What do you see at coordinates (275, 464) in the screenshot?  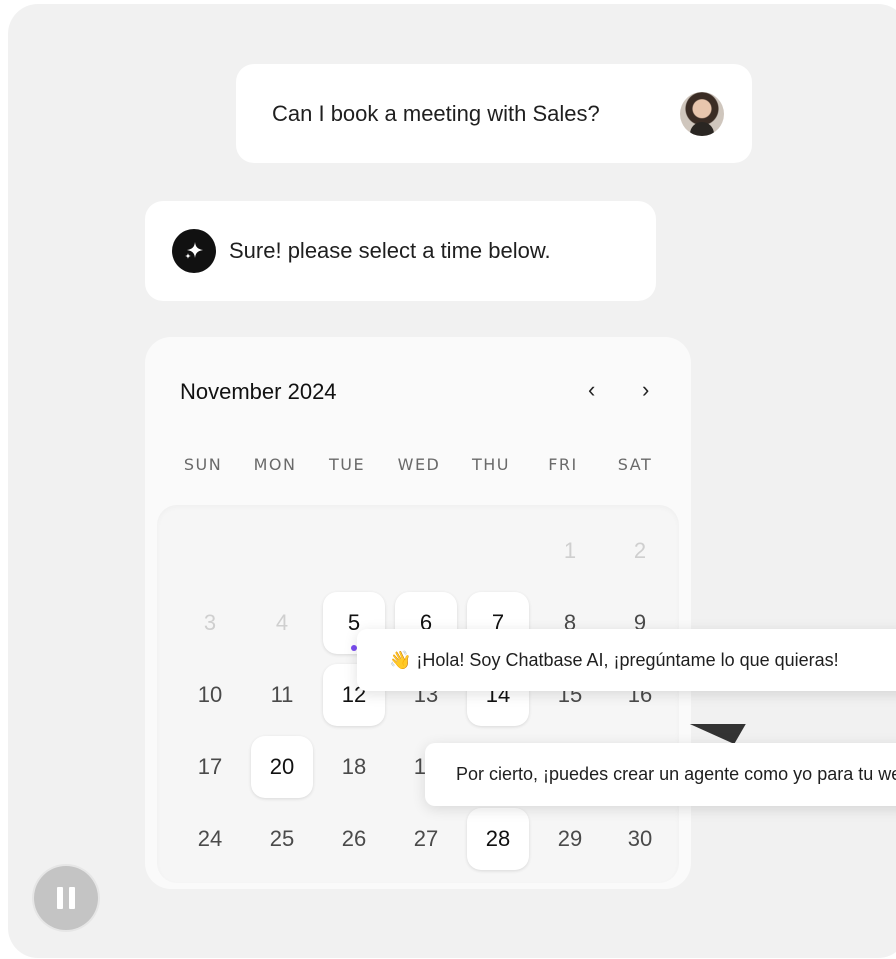 I see `weekday-label: MON` at bounding box center [275, 464].